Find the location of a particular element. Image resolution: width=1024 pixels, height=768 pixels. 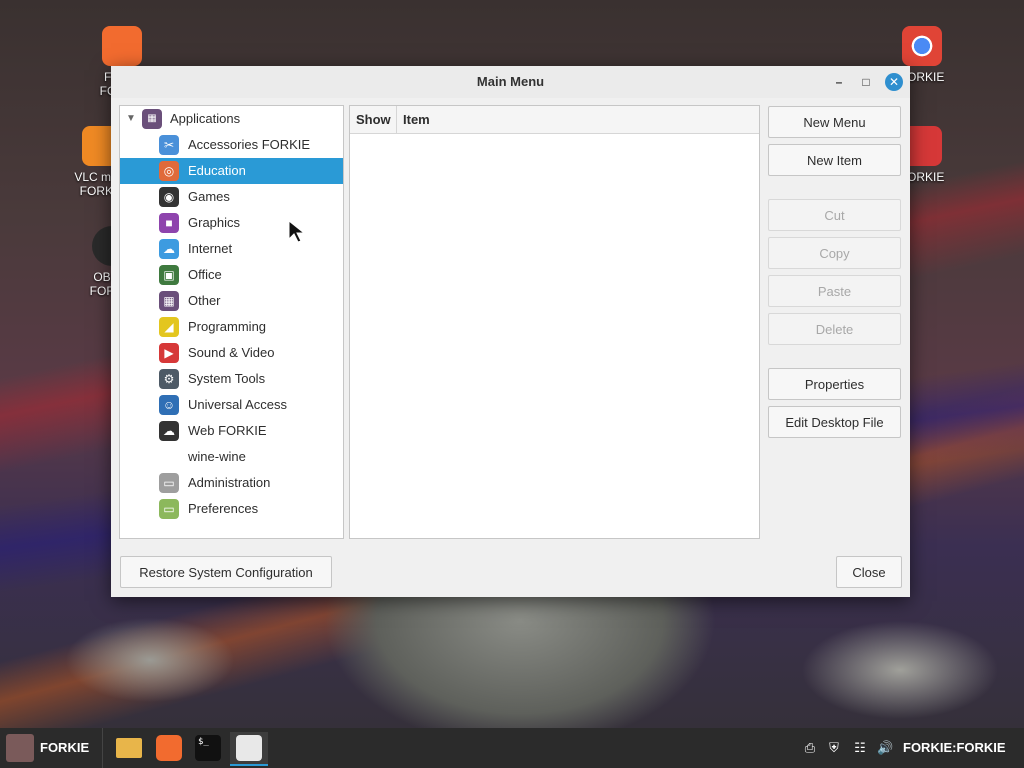

play-icon: ▶ is located at coordinates (169, 353).